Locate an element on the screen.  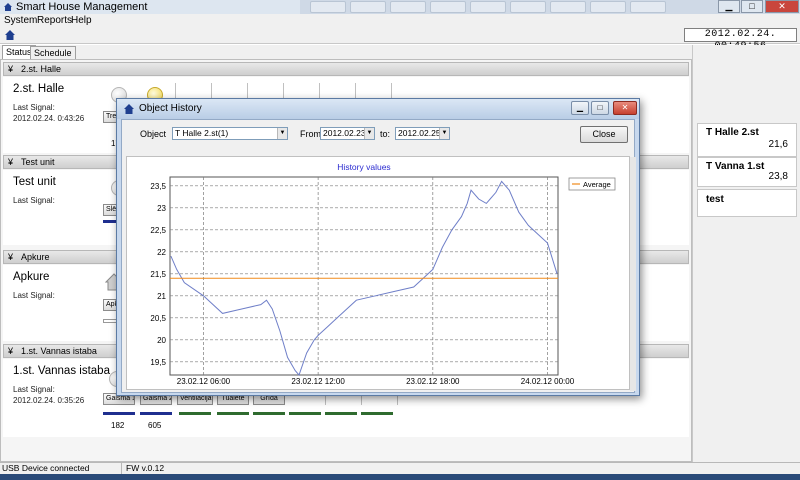
app-title: Smart House Management is located at coordinates (150, 7).